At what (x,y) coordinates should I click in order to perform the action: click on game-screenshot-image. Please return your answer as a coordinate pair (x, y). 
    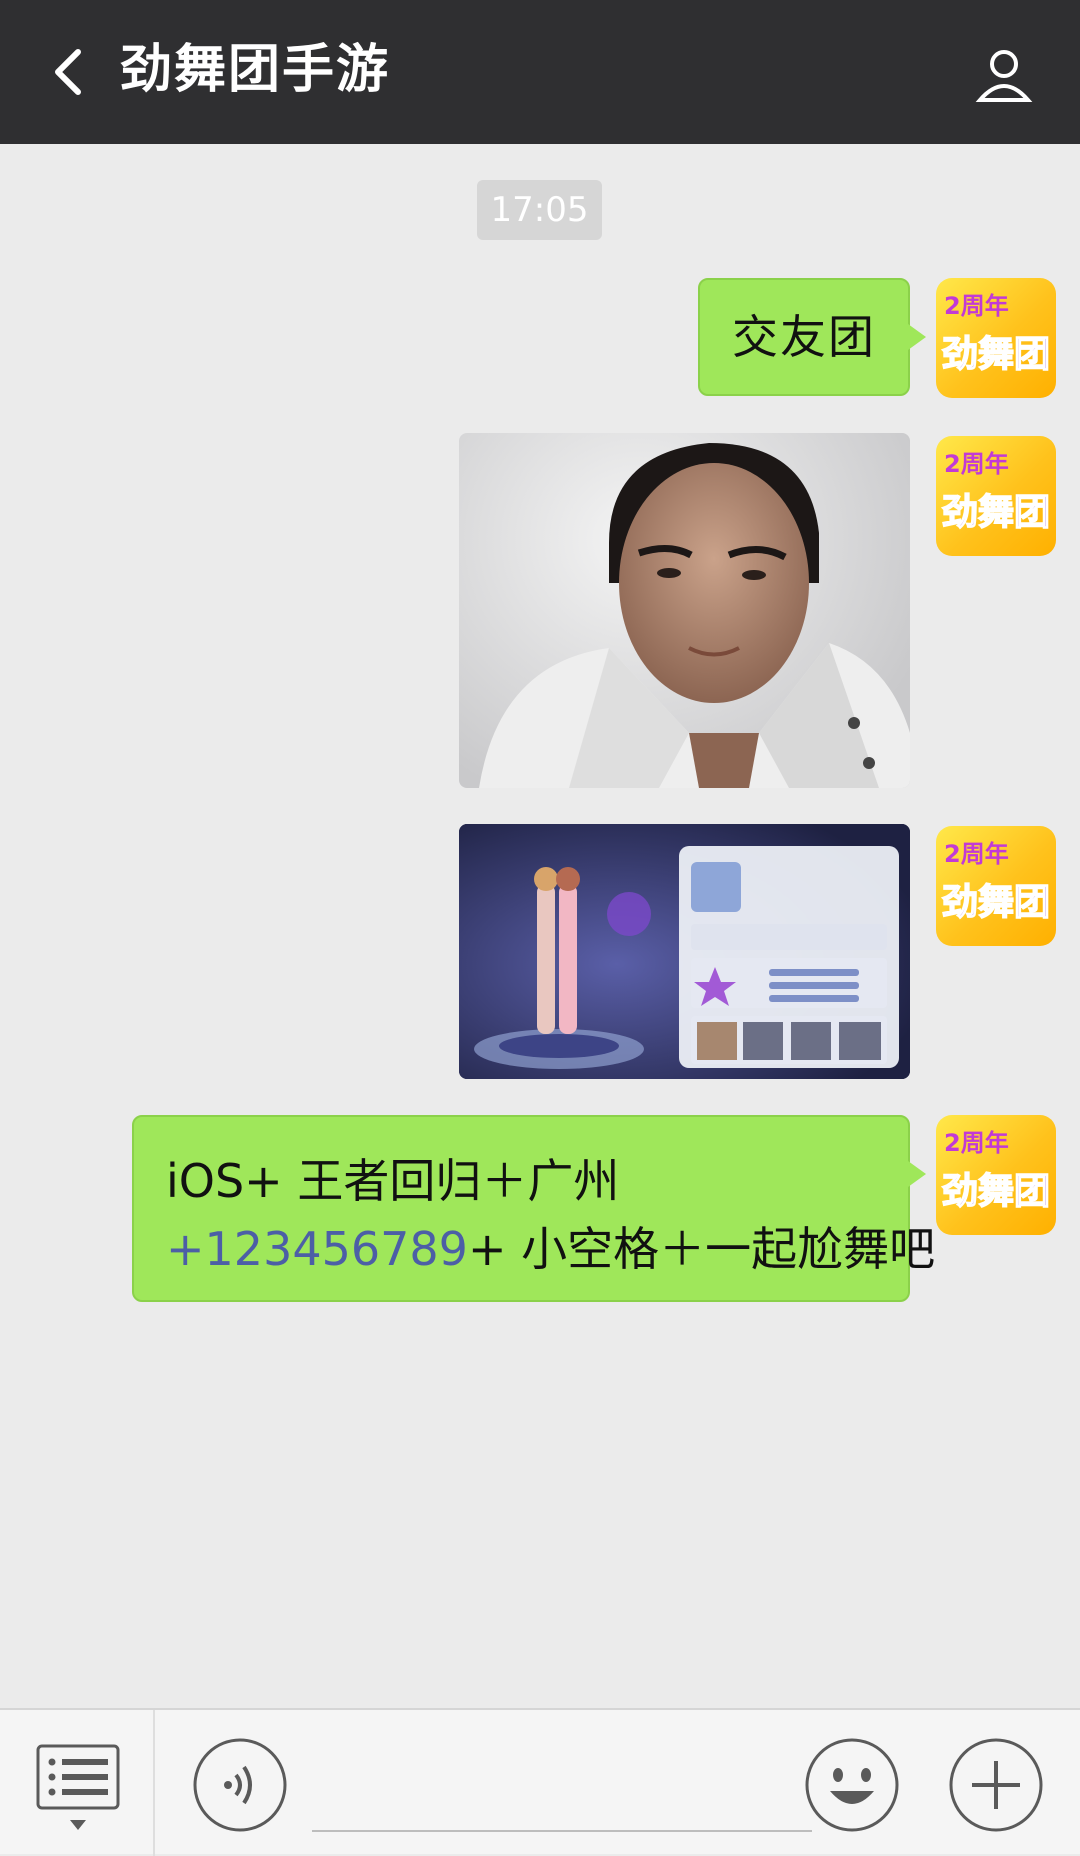
    Looking at the image, I should click on (684, 951).